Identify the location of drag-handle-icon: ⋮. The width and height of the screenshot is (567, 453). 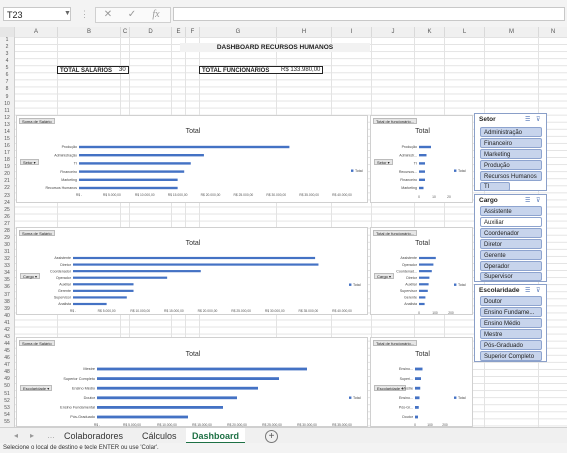
(84, 14).